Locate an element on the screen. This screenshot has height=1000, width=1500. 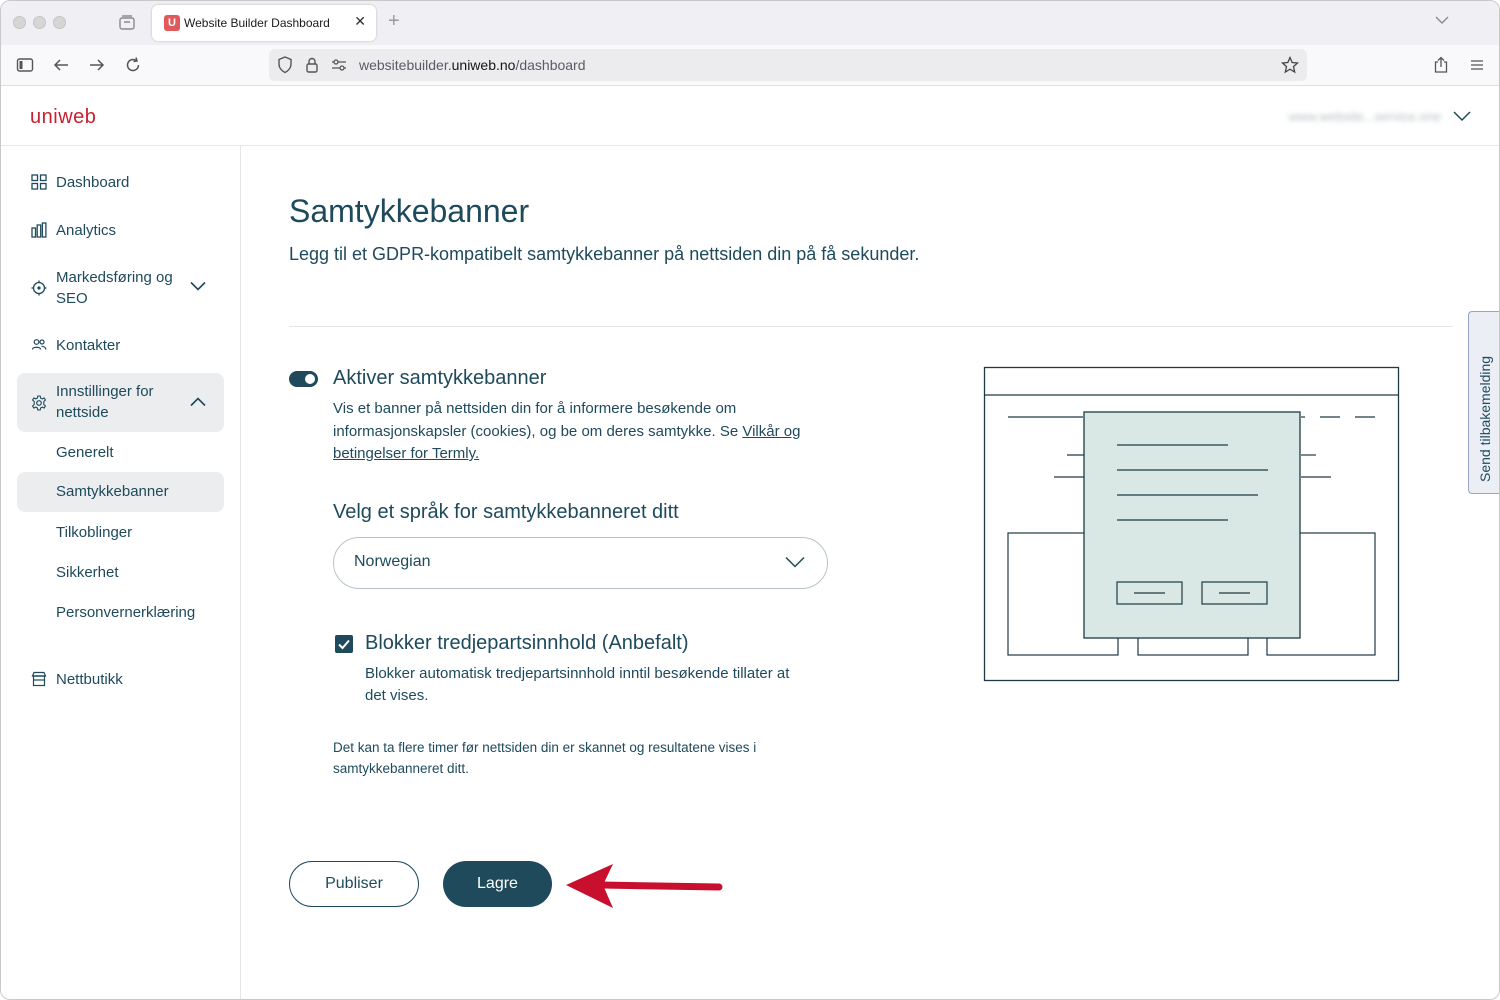
url-text: websitebuilder.uniweb.no/dashboard is located at coordinates (472, 65).